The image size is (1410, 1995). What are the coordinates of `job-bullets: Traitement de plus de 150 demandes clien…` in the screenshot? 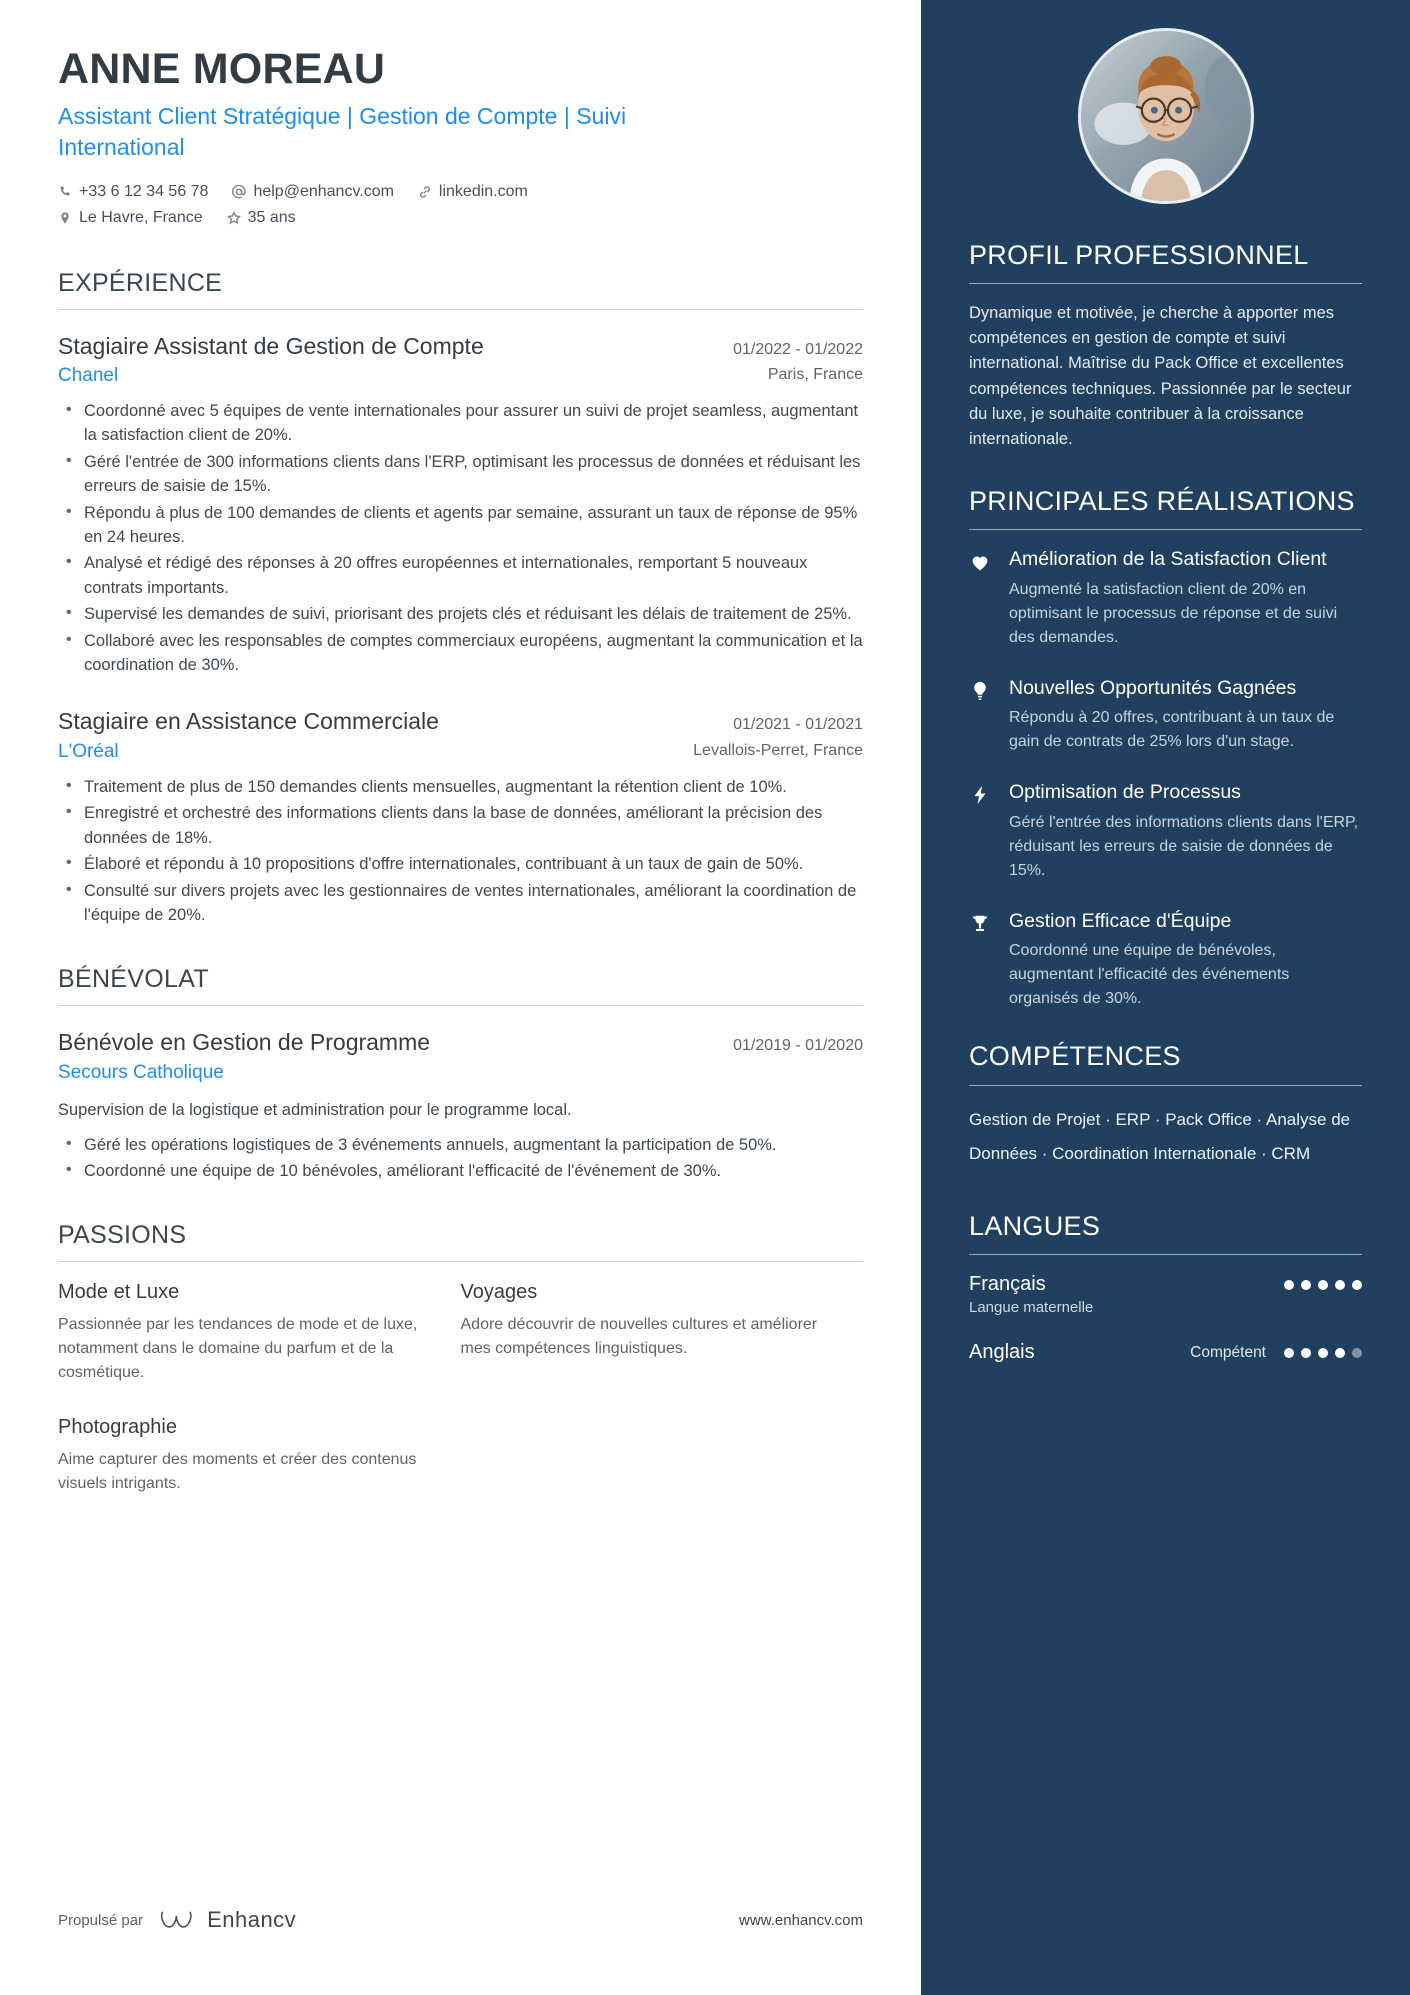 It's located at (460, 851).